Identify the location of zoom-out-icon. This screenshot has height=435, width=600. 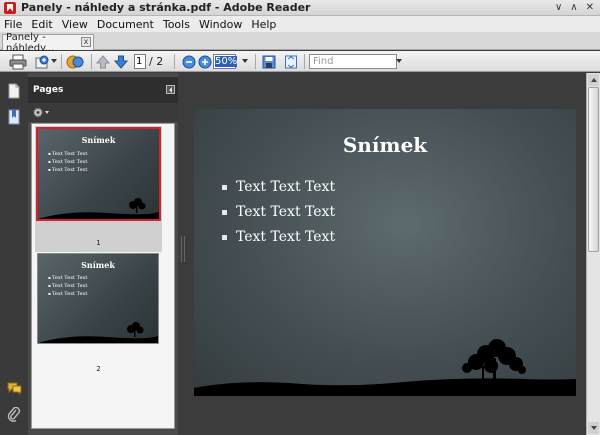
(189, 62).